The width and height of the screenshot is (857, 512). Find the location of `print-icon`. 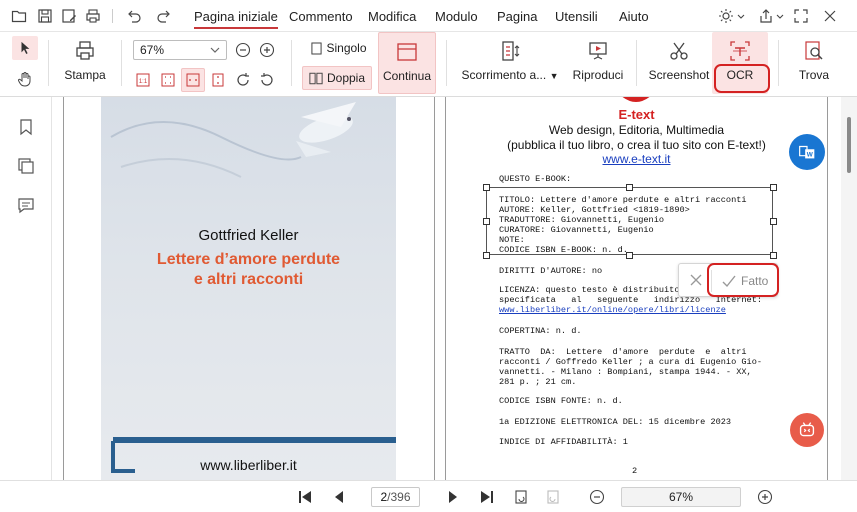

print-icon is located at coordinates (93, 16).